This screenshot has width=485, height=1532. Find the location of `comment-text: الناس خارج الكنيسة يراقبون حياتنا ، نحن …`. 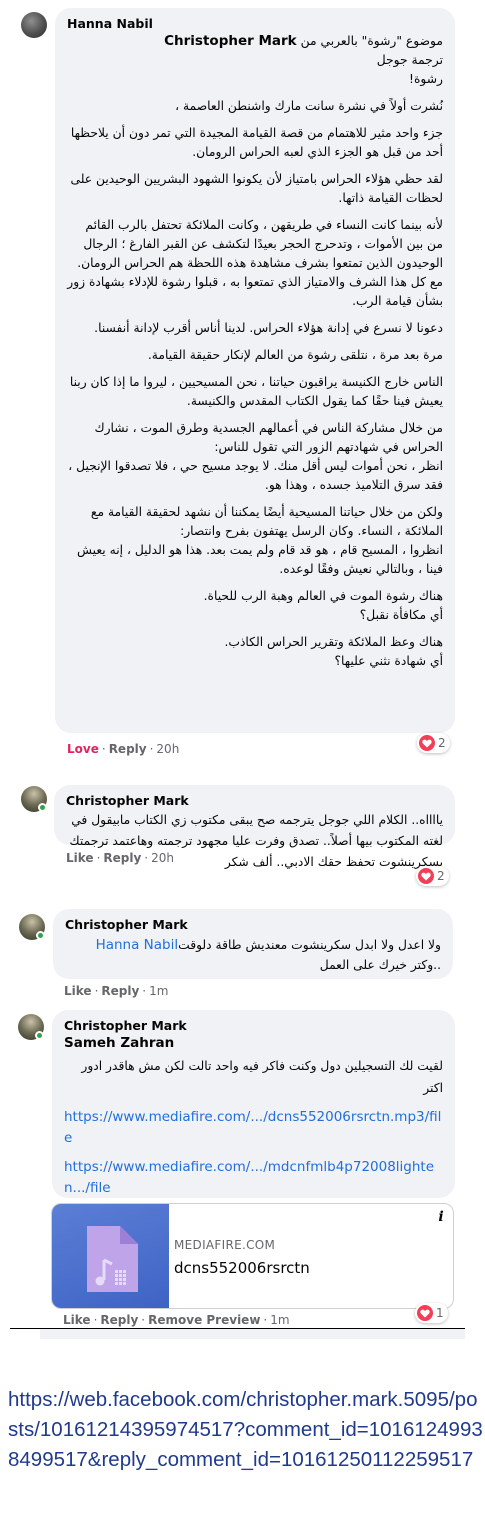

comment-text: الناس خارج الكنيسة يراقبون حياتنا ، نحن … is located at coordinates (256, 391).